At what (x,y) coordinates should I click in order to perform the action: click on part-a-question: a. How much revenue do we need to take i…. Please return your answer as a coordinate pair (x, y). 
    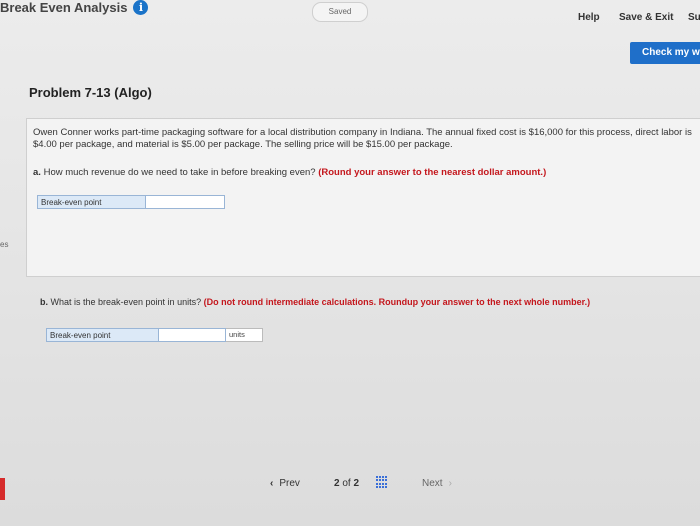
    Looking at the image, I should click on (366, 172).